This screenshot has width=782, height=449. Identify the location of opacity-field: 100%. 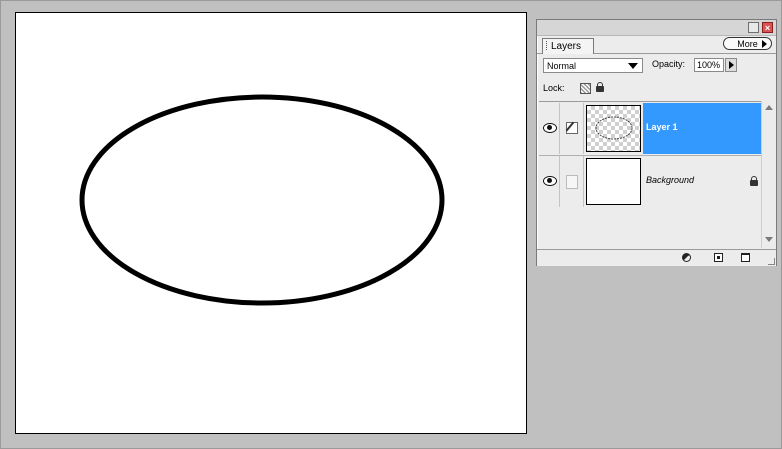
(709, 65).